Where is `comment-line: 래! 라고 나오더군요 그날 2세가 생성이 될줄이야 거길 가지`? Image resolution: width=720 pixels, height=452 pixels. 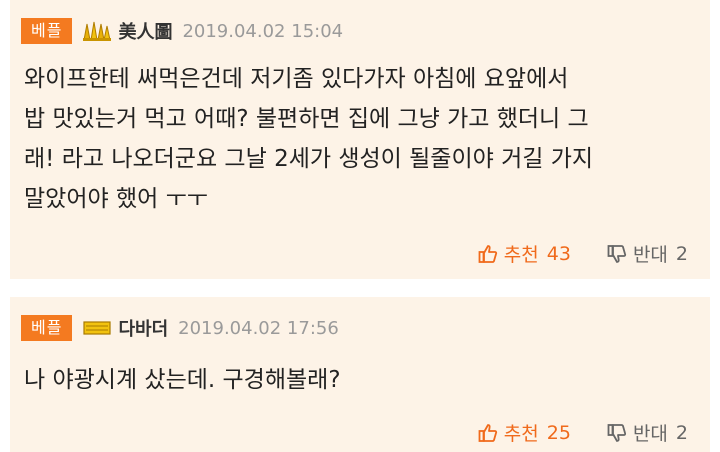 comment-line: 래! 라고 나오더군요 그날 2세가 생성이 될줄이야 거길 가지 is located at coordinates (309, 159).